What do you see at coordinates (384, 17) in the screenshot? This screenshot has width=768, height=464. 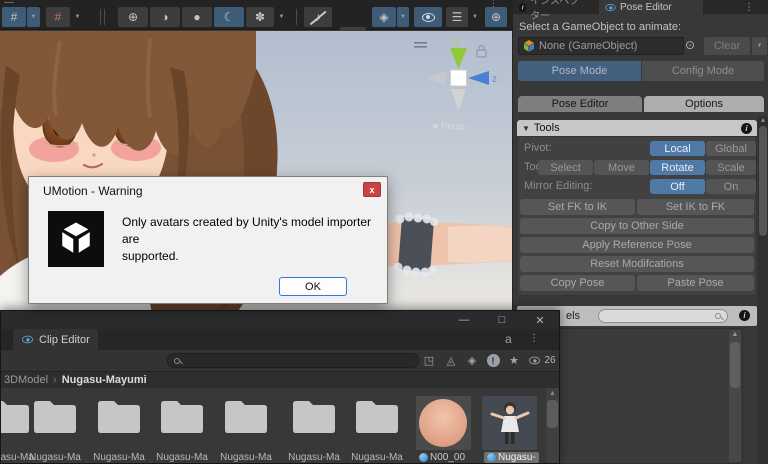 I see `overlays-button: ◈` at bounding box center [384, 17].